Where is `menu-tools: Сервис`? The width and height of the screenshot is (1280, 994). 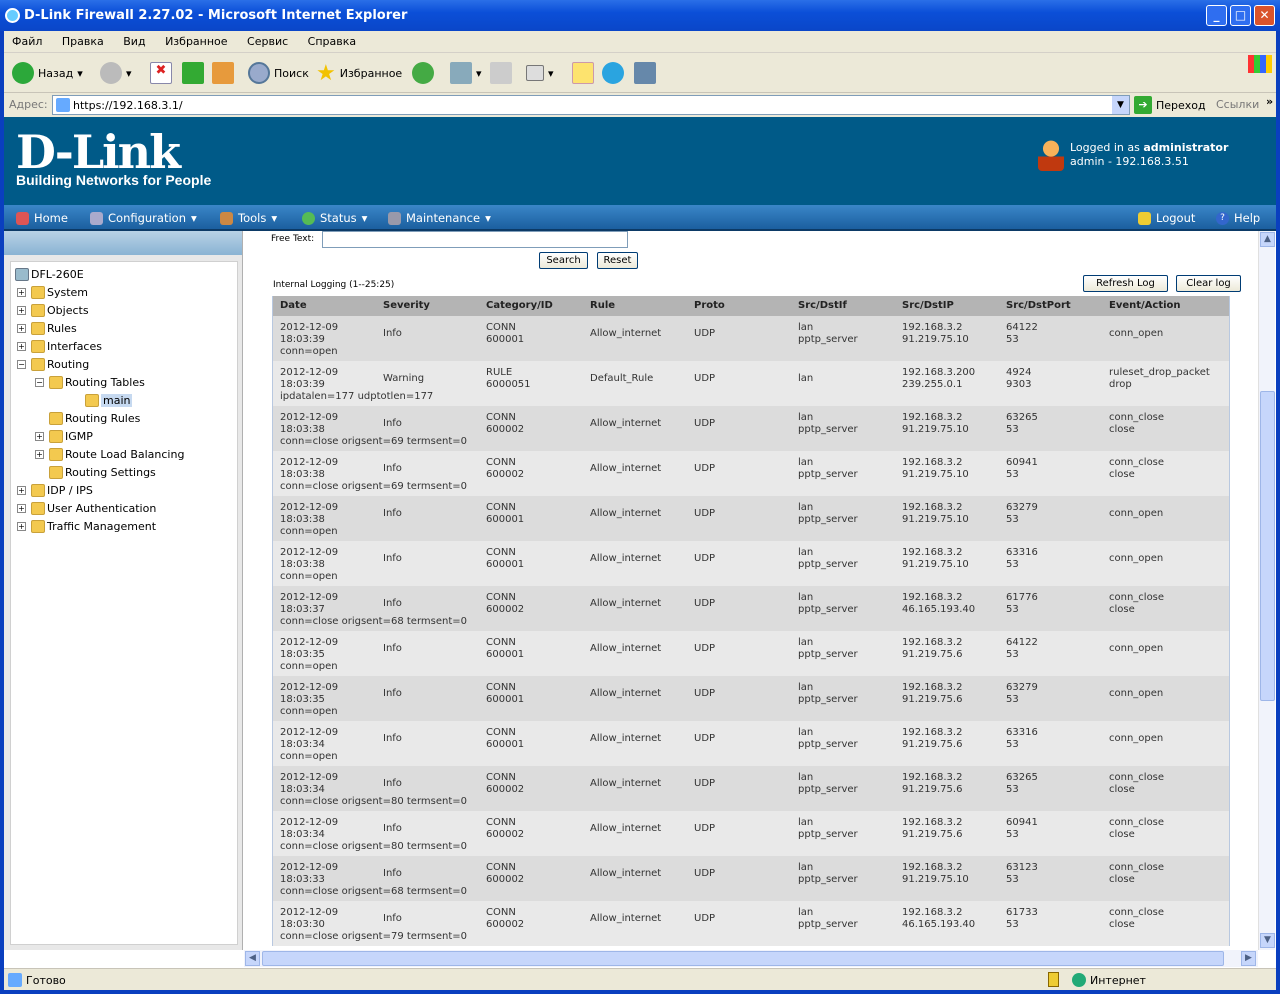
menu-tools: Сервис is located at coordinates (267, 41).